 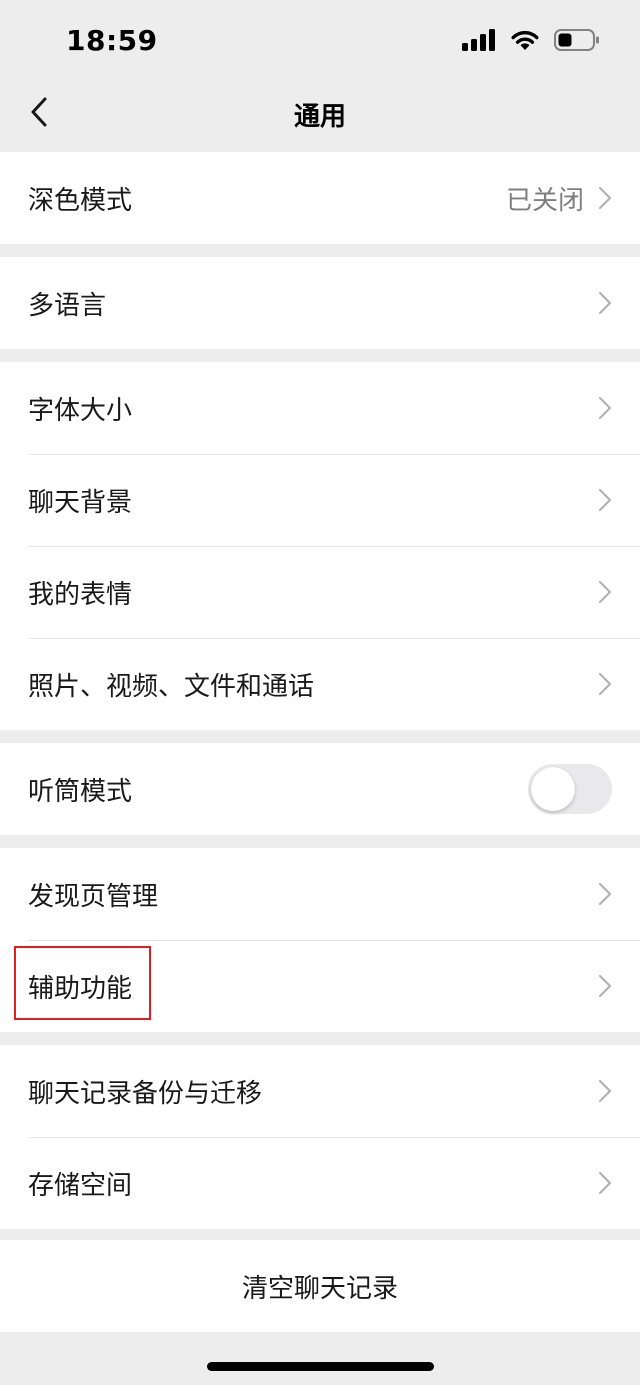 I want to click on setting-row-earpiece-mode: 听筒模式, so click(x=320, y=789).